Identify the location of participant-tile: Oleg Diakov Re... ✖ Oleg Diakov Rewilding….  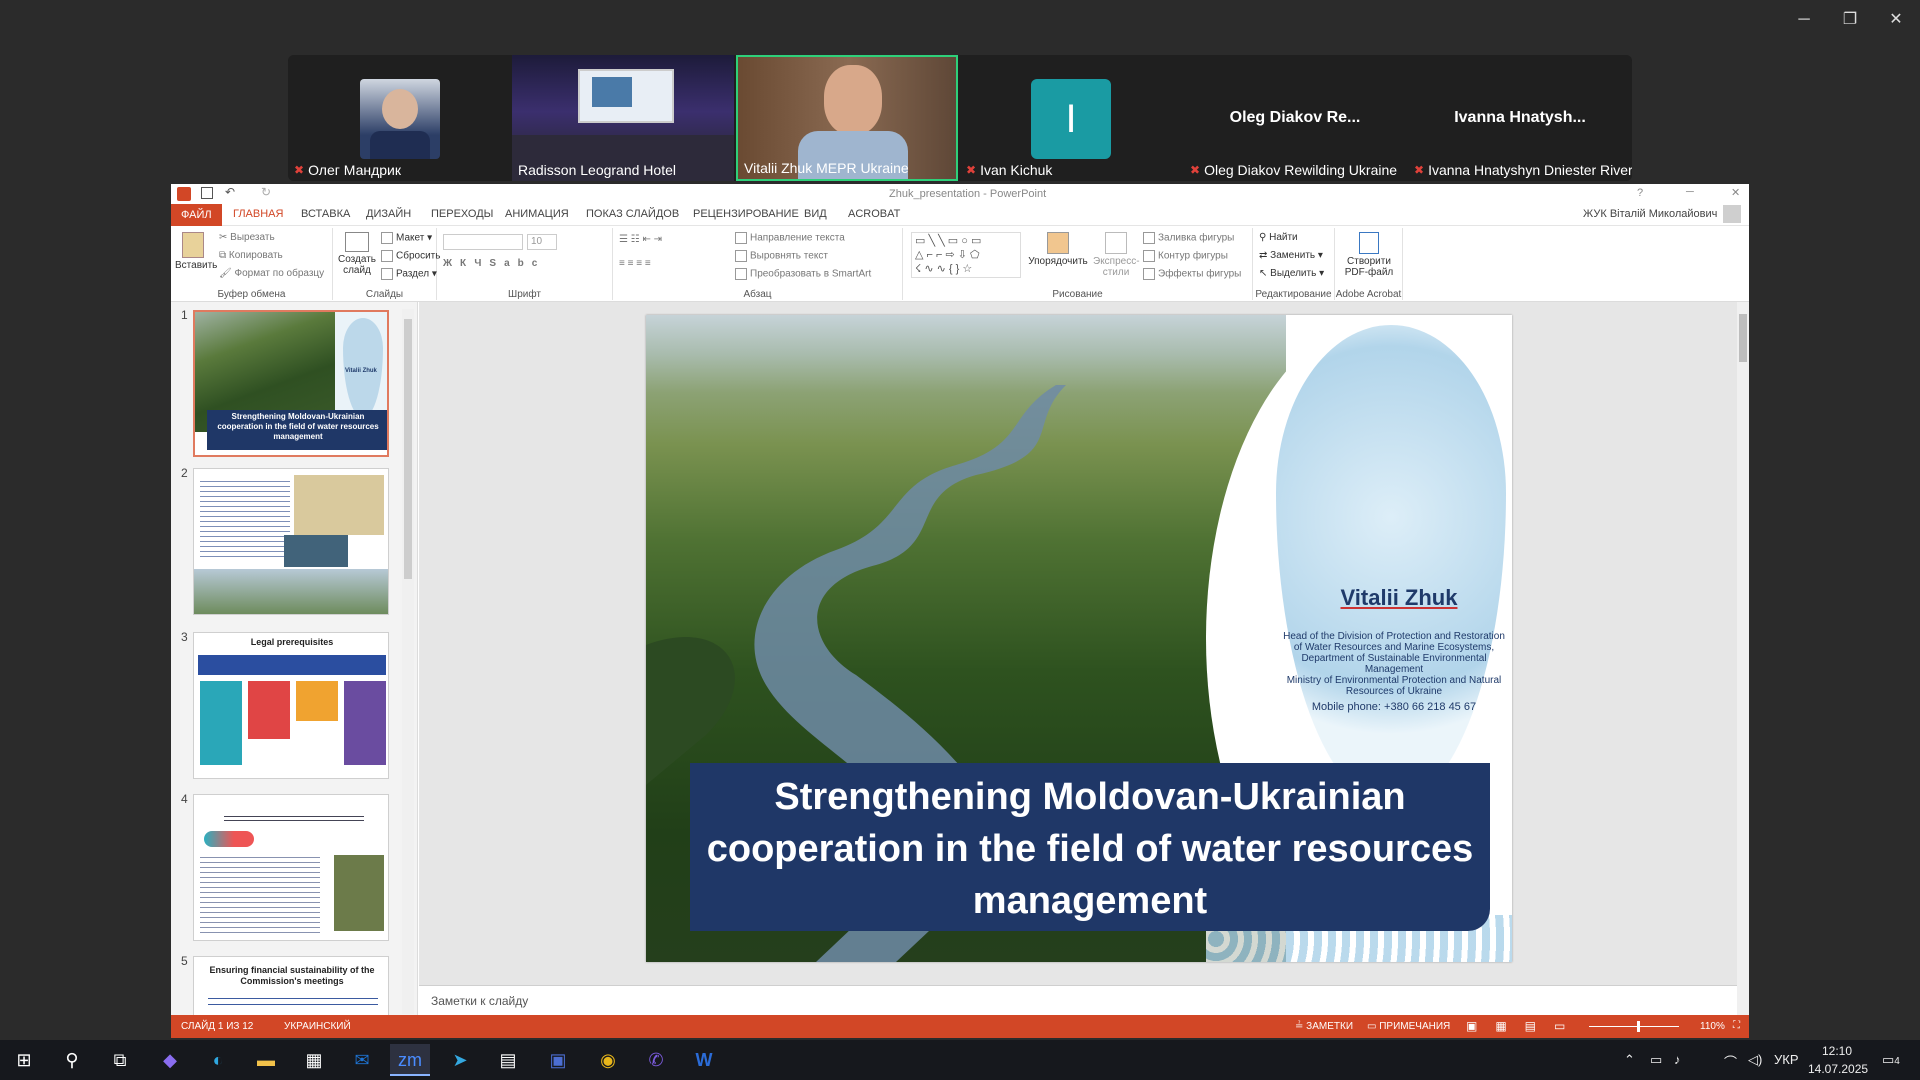
(1295, 118).